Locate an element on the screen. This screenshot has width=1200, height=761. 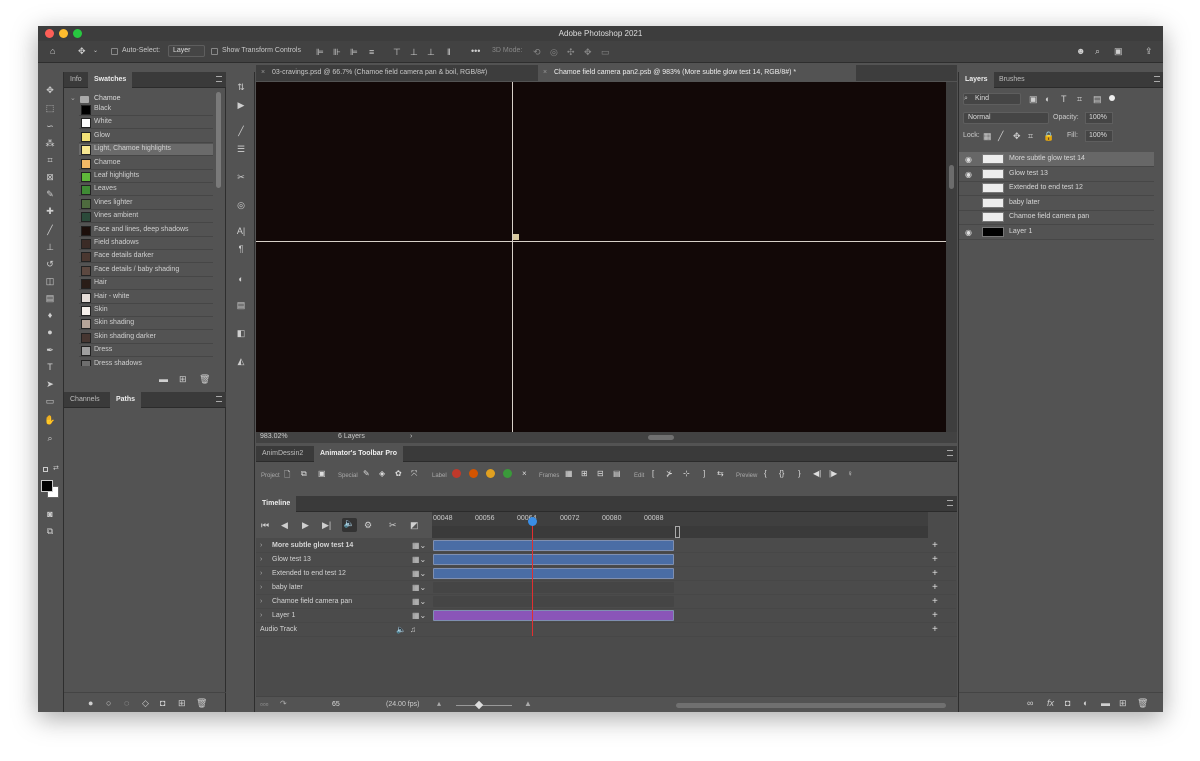
tab-brushes: Brushes is located at coordinates (1012, 80).